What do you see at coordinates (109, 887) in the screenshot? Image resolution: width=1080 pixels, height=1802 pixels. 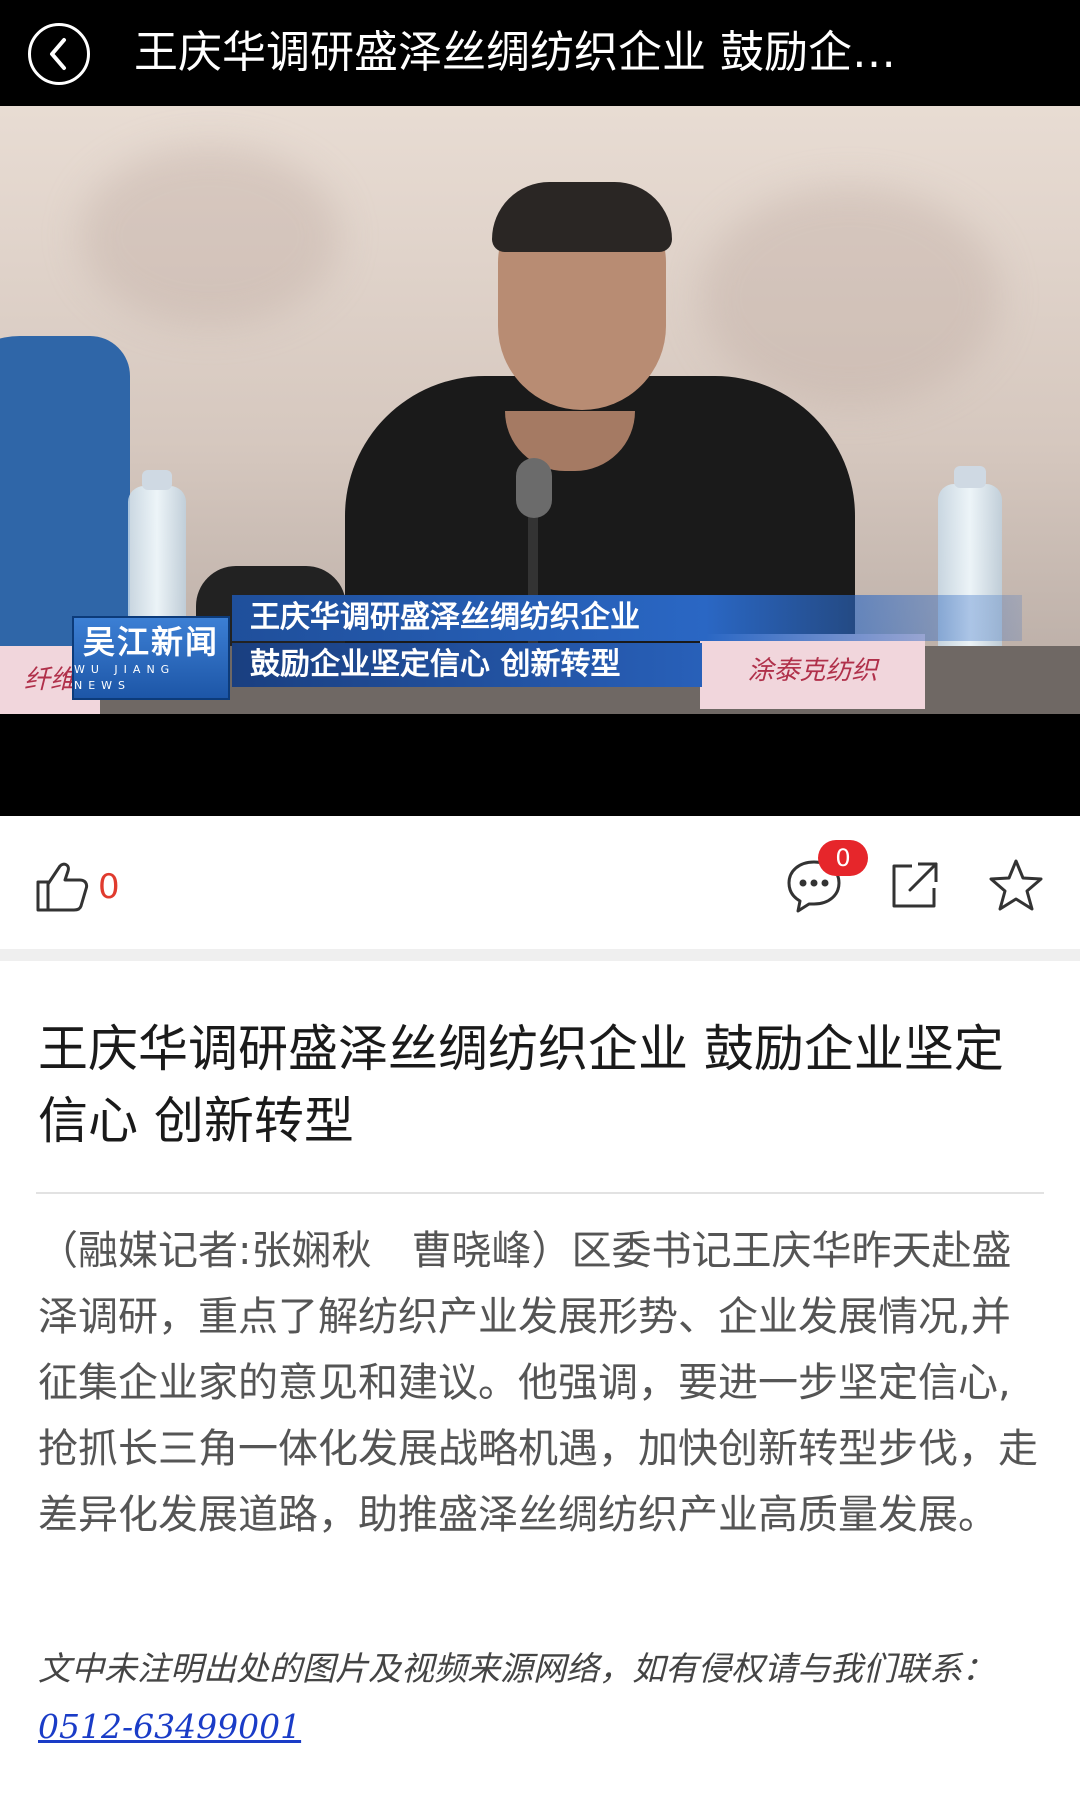 I see `like-count: 0` at bounding box center [109, 887].